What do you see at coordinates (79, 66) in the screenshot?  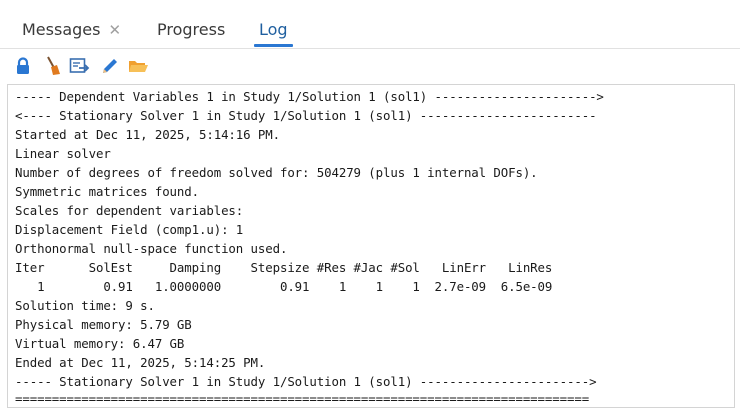 I see `export-icon` at bounding box center [79, 66].